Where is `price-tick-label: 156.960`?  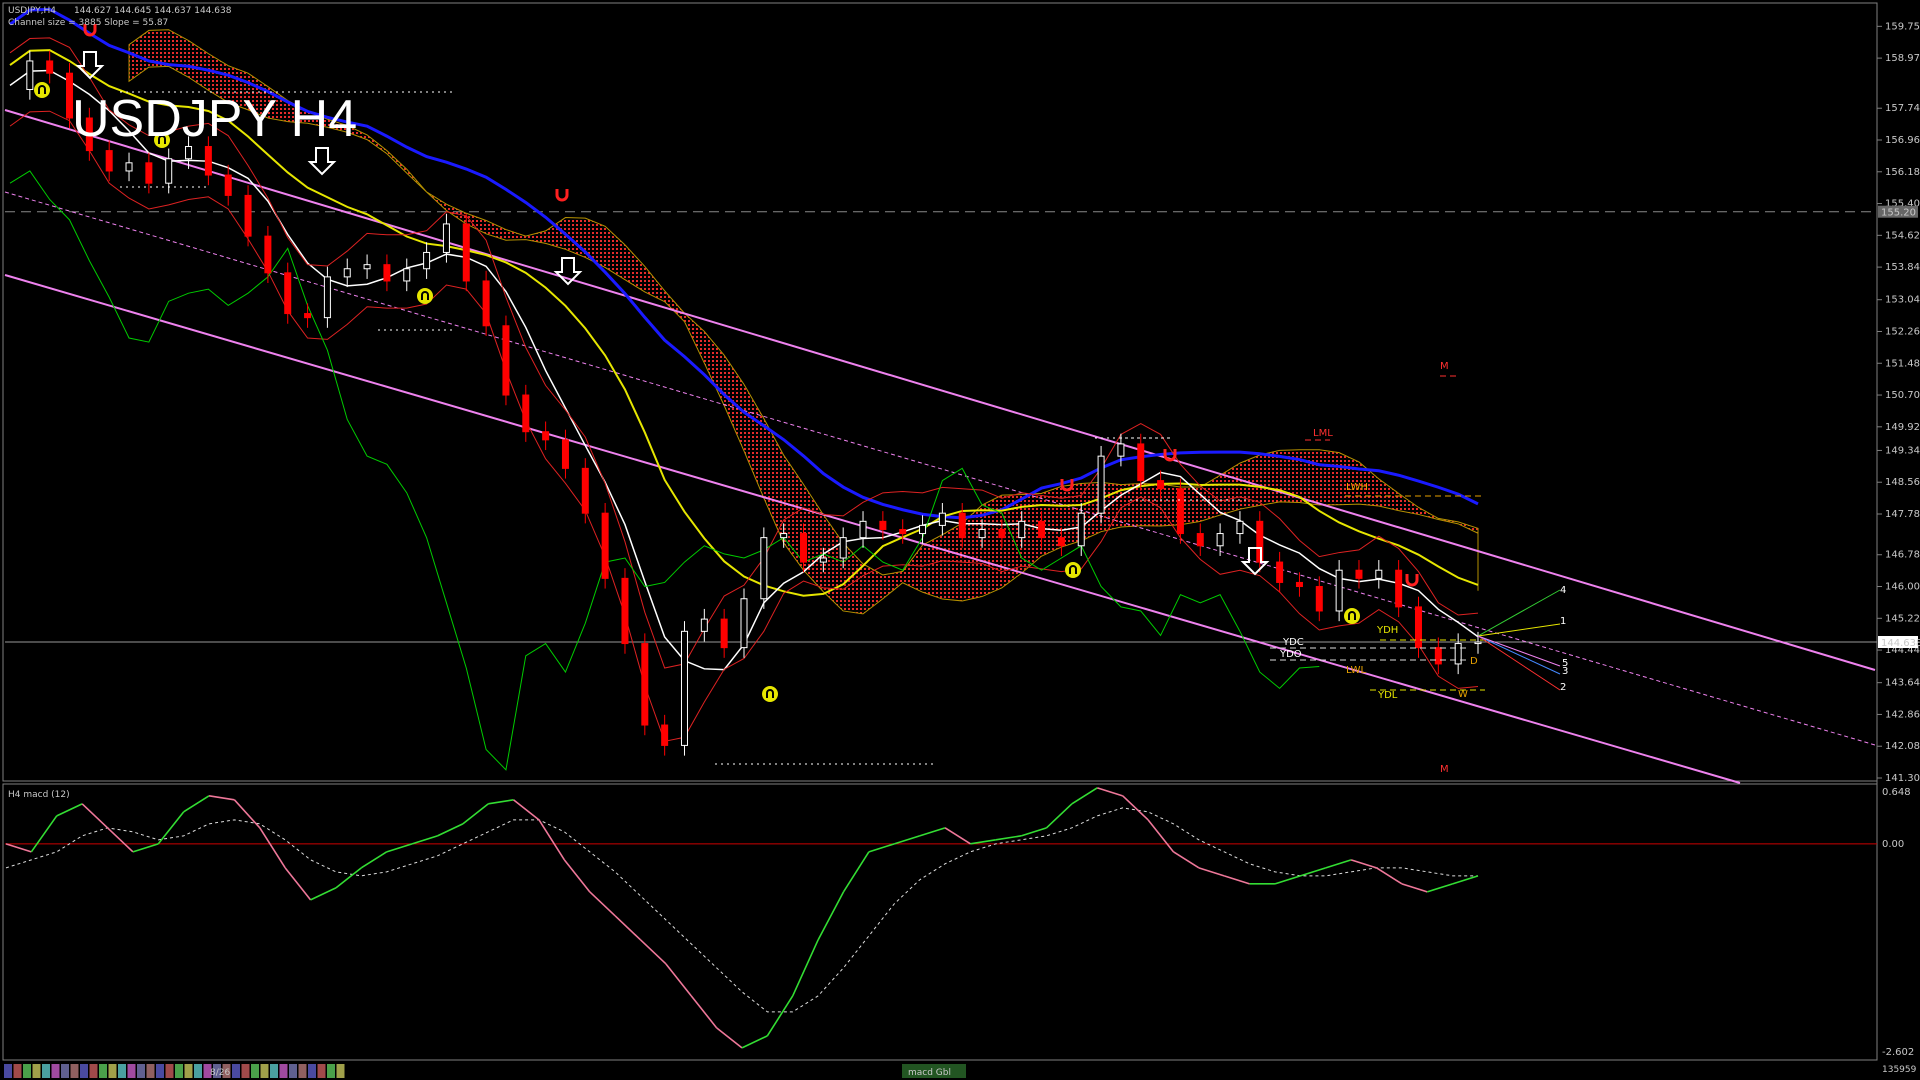
price-tick-label: 156.960 is located at coordinates (1902, 140).